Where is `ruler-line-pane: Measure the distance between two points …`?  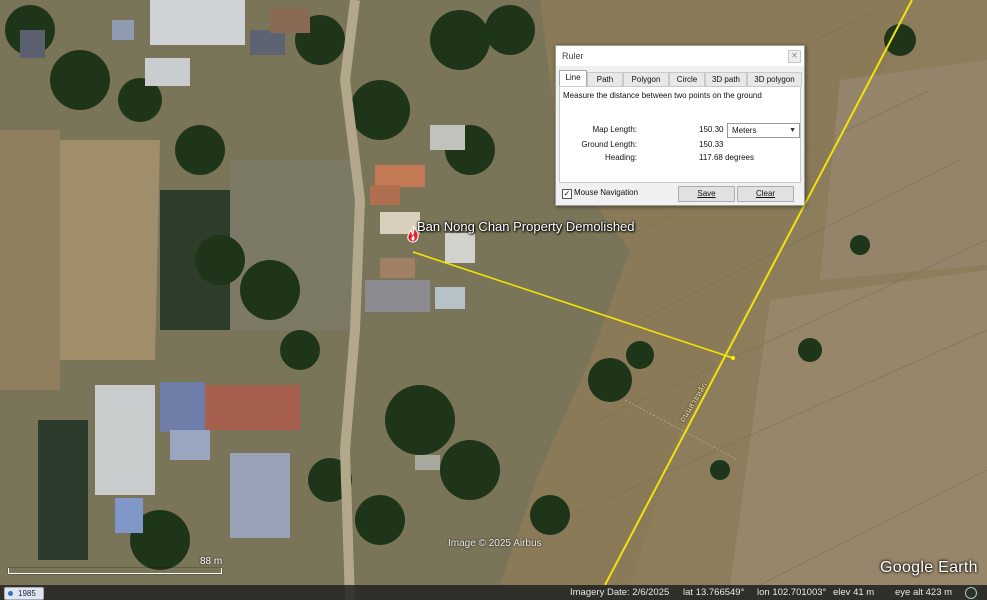
ruler-line-pane: Measure the distance between two points … is located at coordinates (680, 134).